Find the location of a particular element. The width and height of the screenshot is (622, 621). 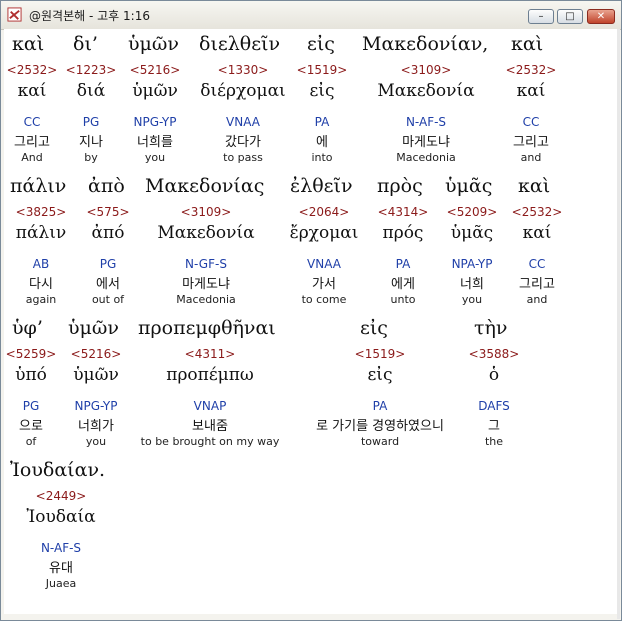

greek-word: τὴν is located at coordinates (491, 328).